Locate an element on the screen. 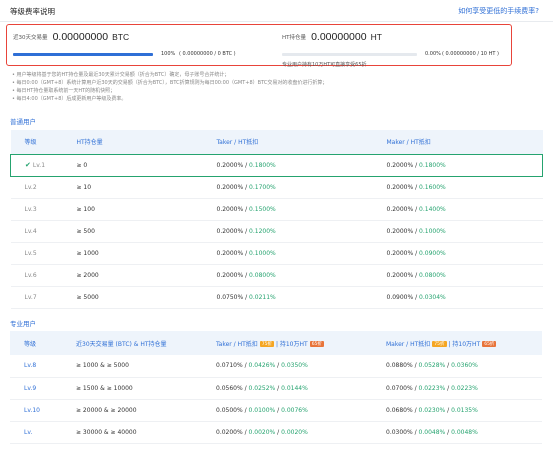 Image resolution: width=553 pixels, height=454 pixels. volume-cell: ≥ 1000 & ≥ 5000 is located at coordinates (132, 366).